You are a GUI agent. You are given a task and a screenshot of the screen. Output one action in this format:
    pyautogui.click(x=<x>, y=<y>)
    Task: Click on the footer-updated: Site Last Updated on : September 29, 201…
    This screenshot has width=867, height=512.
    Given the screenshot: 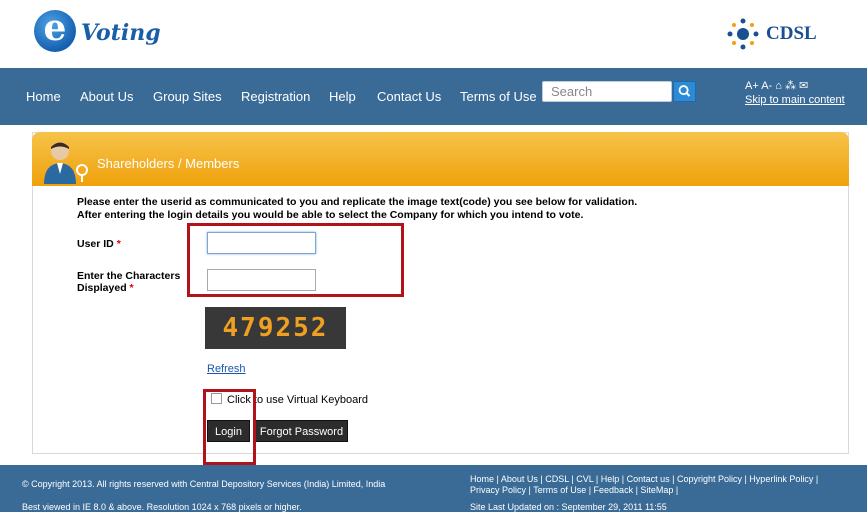 What is the action you would take?
    pyautogui.click(x=568, y=507)
    